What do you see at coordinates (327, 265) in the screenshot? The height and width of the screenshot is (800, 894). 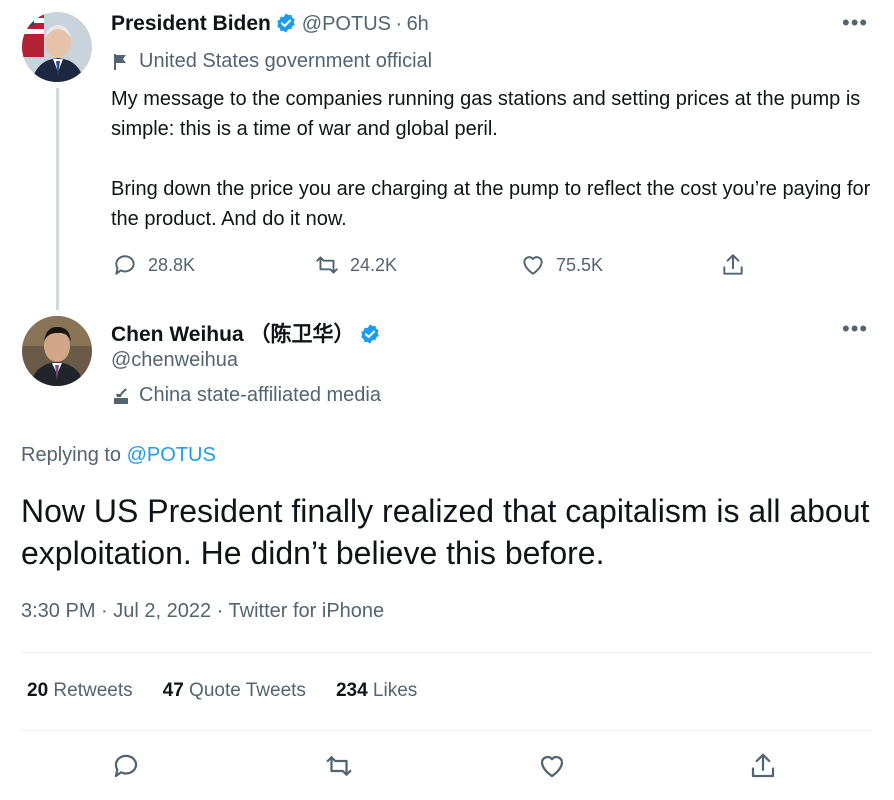 I see `retweet-icon` at bounding box center [327, 265].